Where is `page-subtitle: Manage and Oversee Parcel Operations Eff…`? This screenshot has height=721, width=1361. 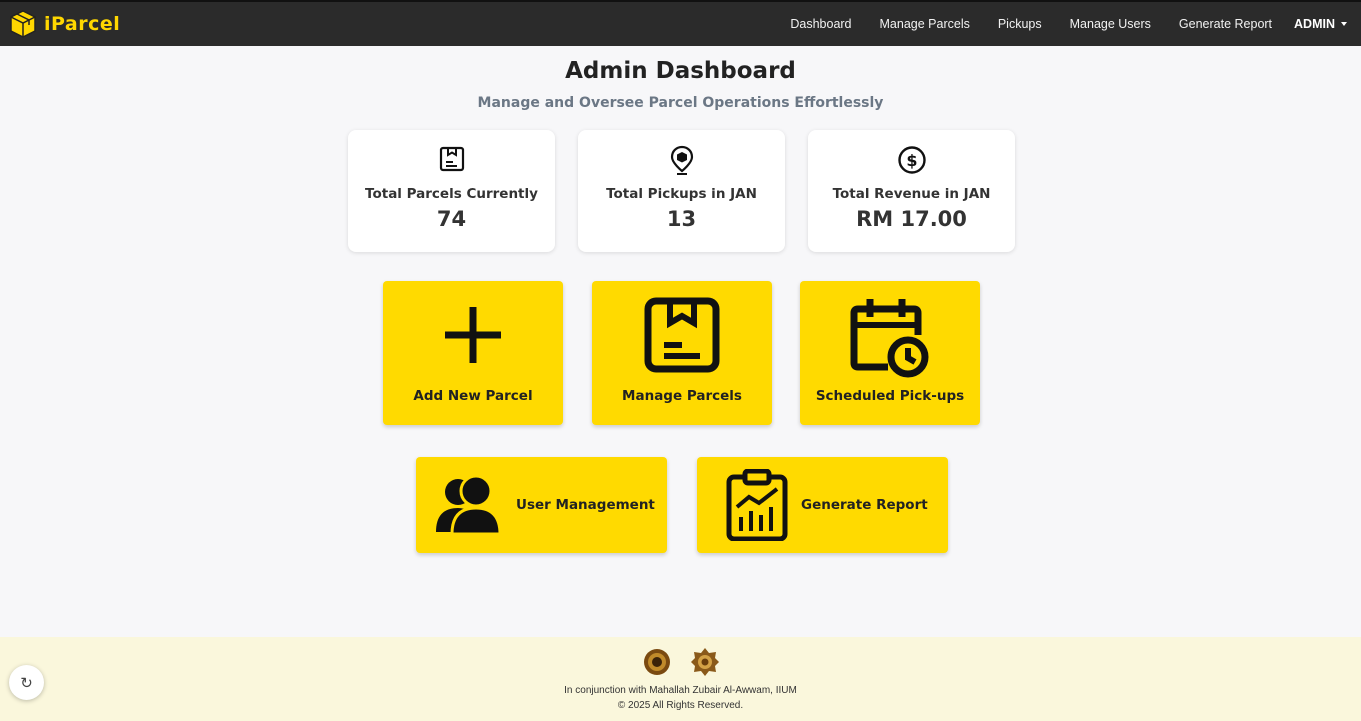
page-subtitle: Manage and Oversee Parcel Operations Eff… is located at coordinates (680, 103).